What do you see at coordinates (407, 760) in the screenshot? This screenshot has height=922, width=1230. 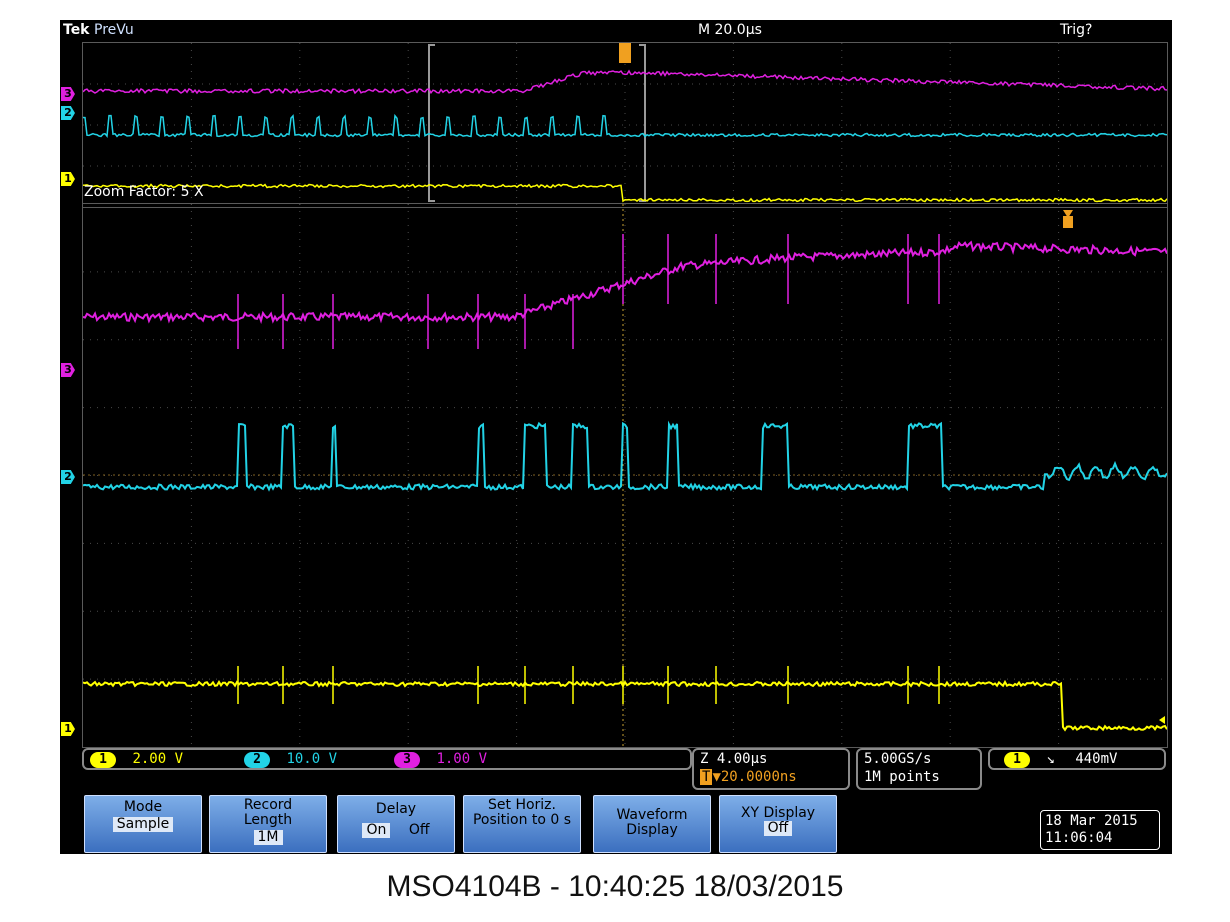 I see `ch3-badge: 3` at bounding box center [407, 760].